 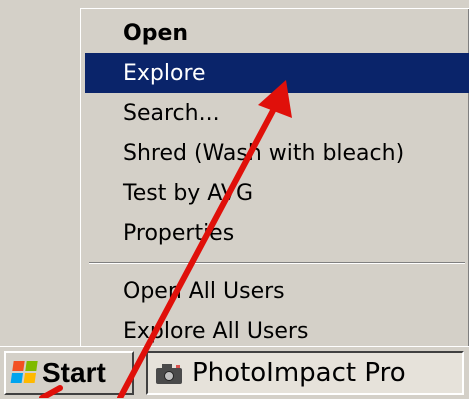 What do you see at coordinates (277, 291) in the screenshot?
I see `menu-item-open-all-users: Open All Users` at bounding box center [277, 291].